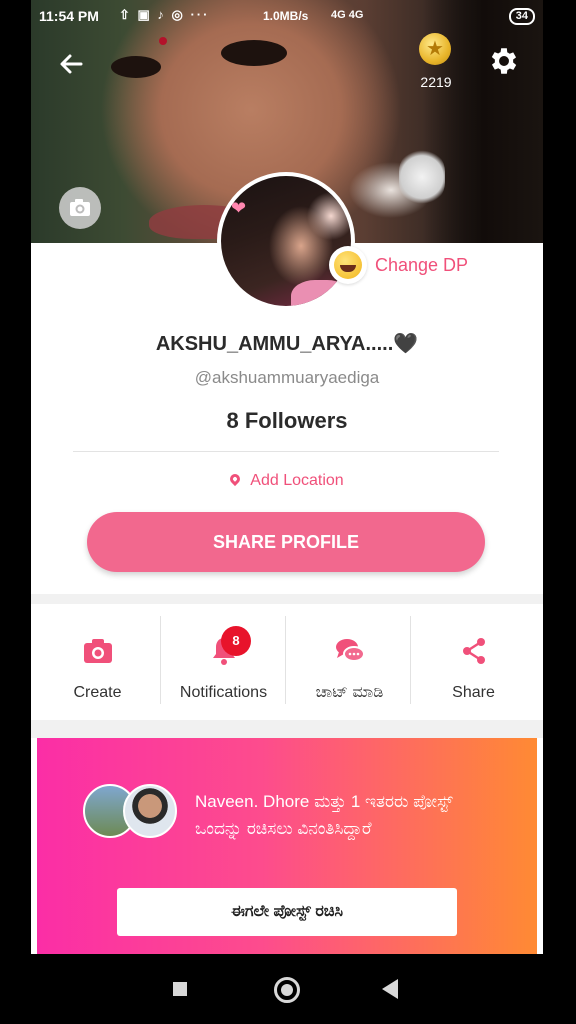  What do you see at coordinates (435, 49) in the screenshot?
I see `coin-icon: ★` at bounding box center [435, 49].